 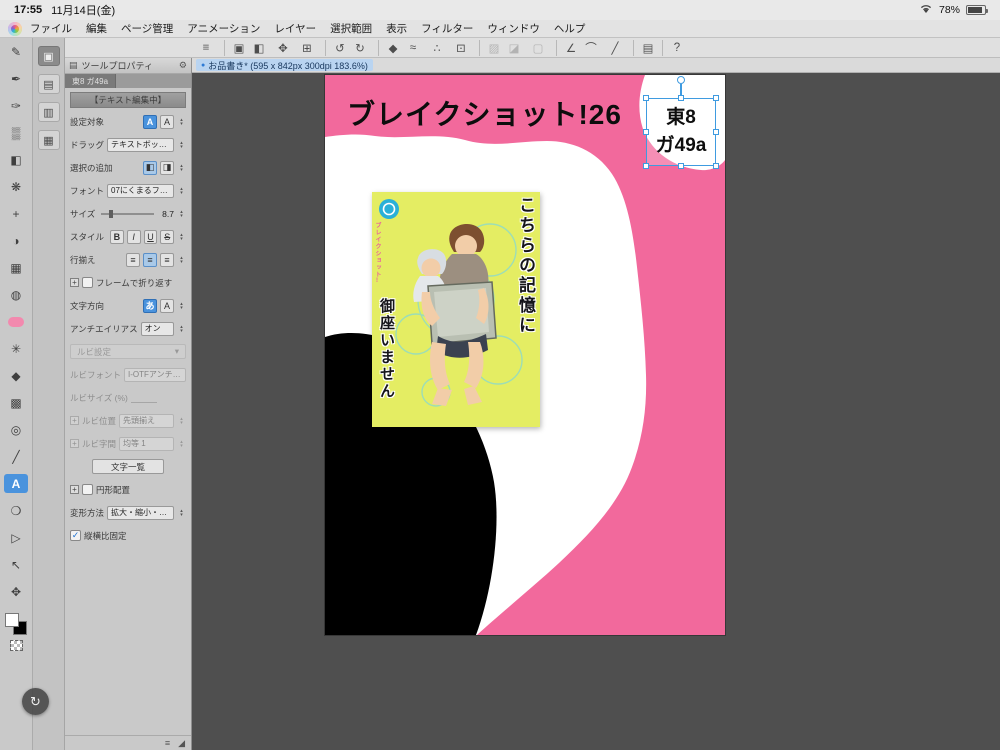 What do you see at coordinates (284, 65) in the screenshot?
I see `document-tab: ● お品書き* (595 x 842px 300dpi 183.6%)` at bounding box center [284, 65].